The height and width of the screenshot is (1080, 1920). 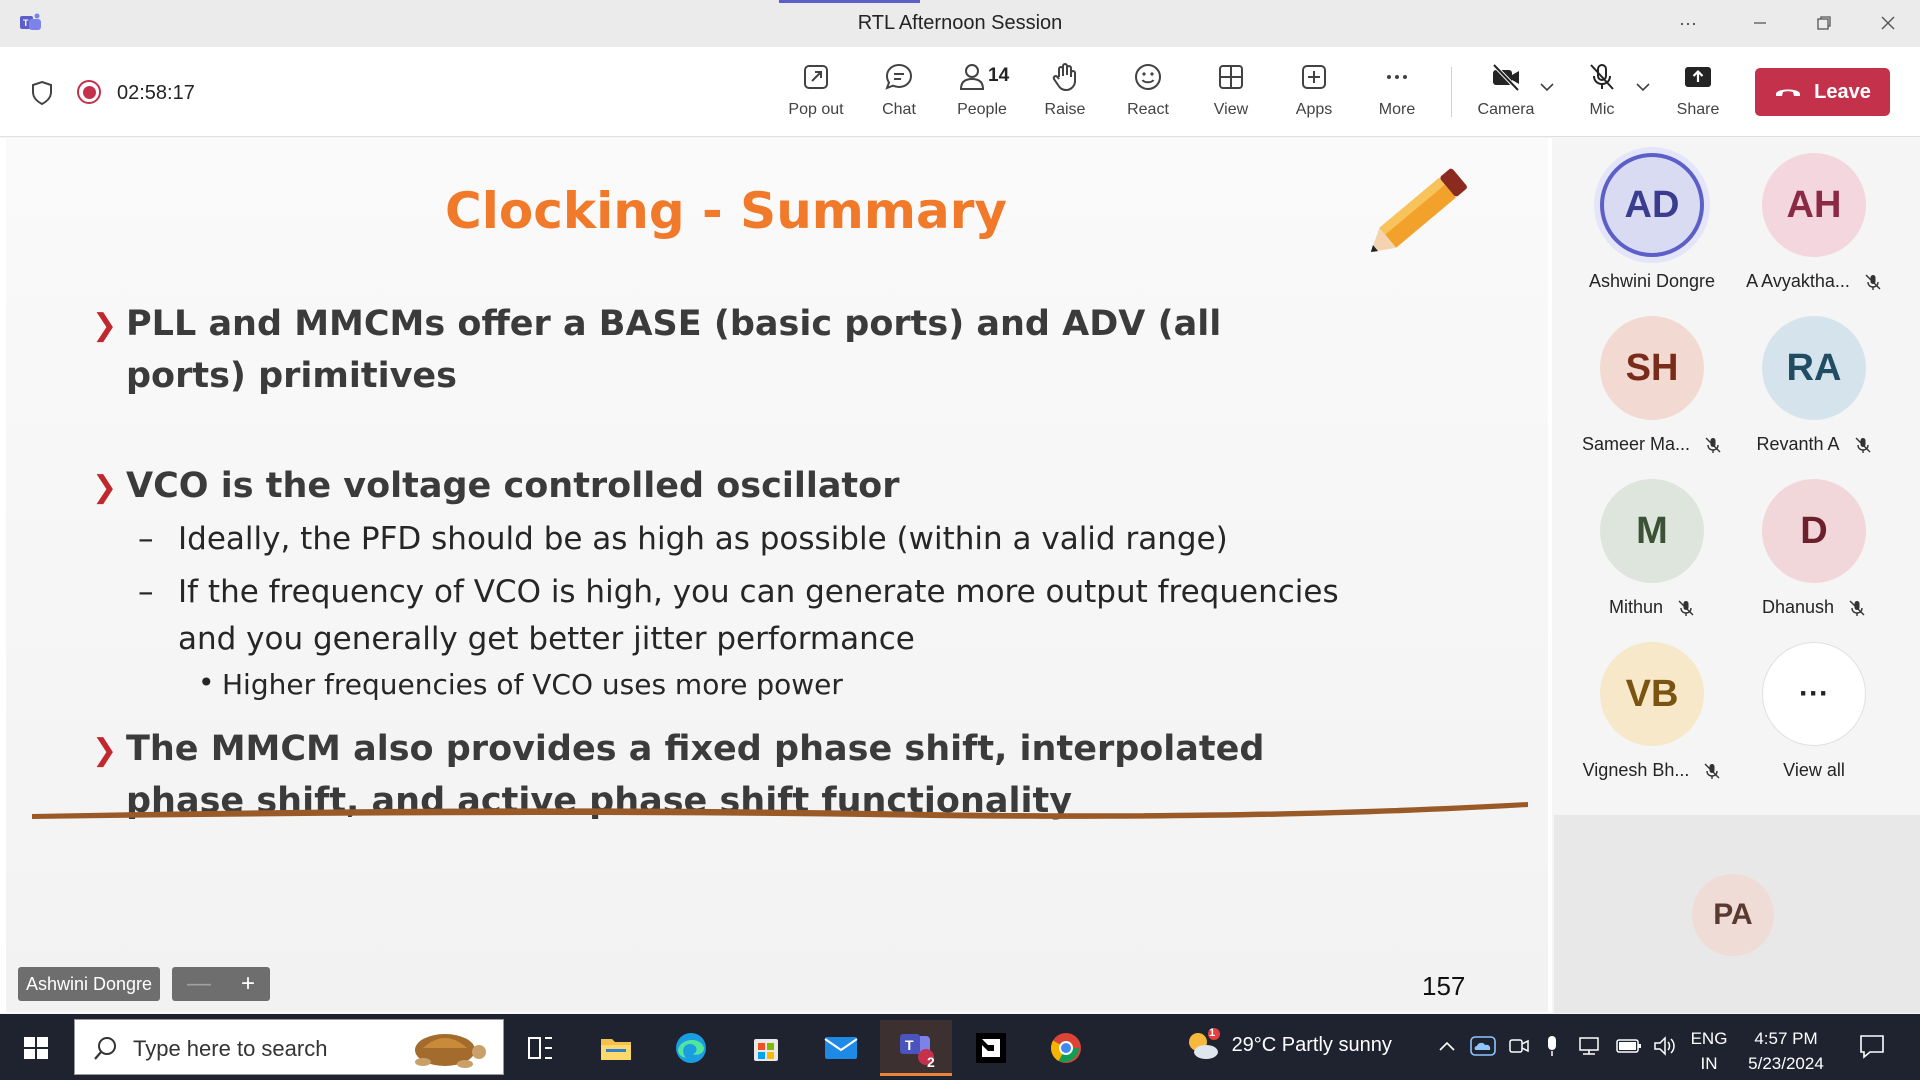 What do you see at coordinates (1064, 77) in the screenshot?
I see `raise-hand-icon` at bounding box center [1064, 77].